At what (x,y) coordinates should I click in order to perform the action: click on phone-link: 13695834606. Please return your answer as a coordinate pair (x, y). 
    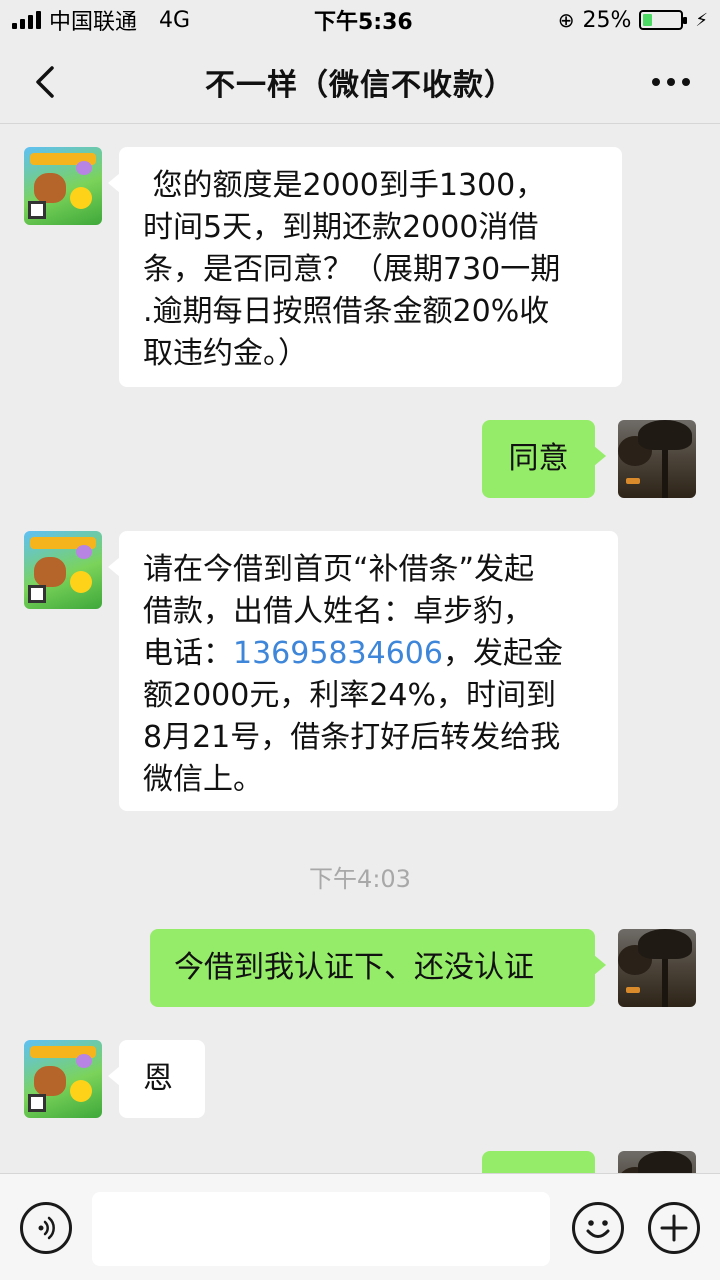
    Looking at the image, I should click on (338, 653).